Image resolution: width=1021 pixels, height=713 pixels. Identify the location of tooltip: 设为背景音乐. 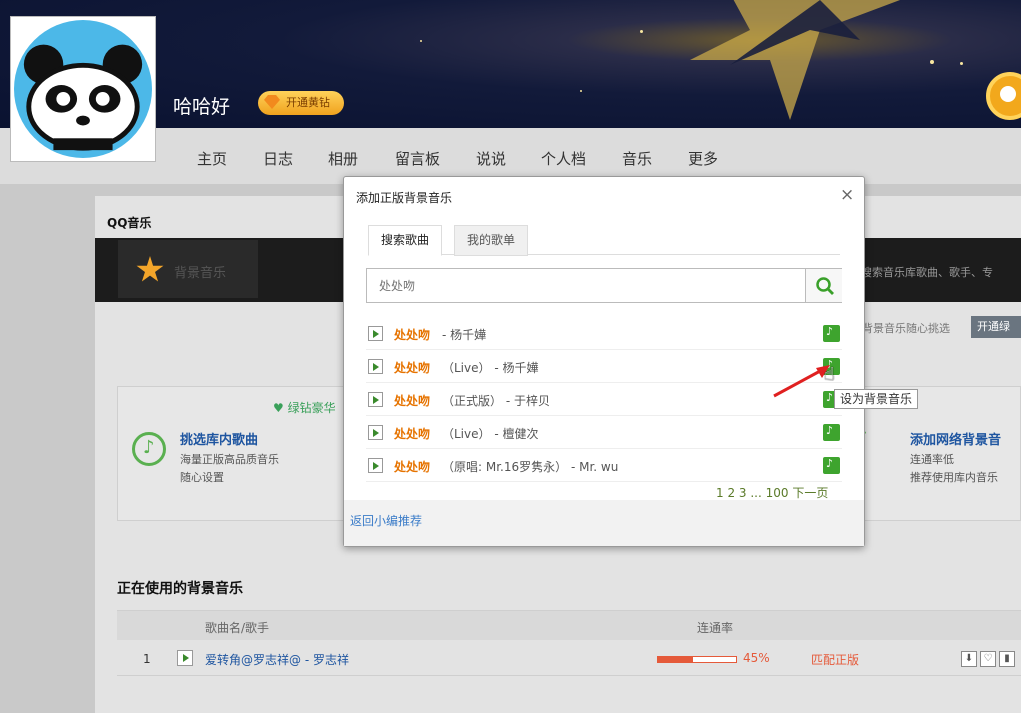
(876, 399).